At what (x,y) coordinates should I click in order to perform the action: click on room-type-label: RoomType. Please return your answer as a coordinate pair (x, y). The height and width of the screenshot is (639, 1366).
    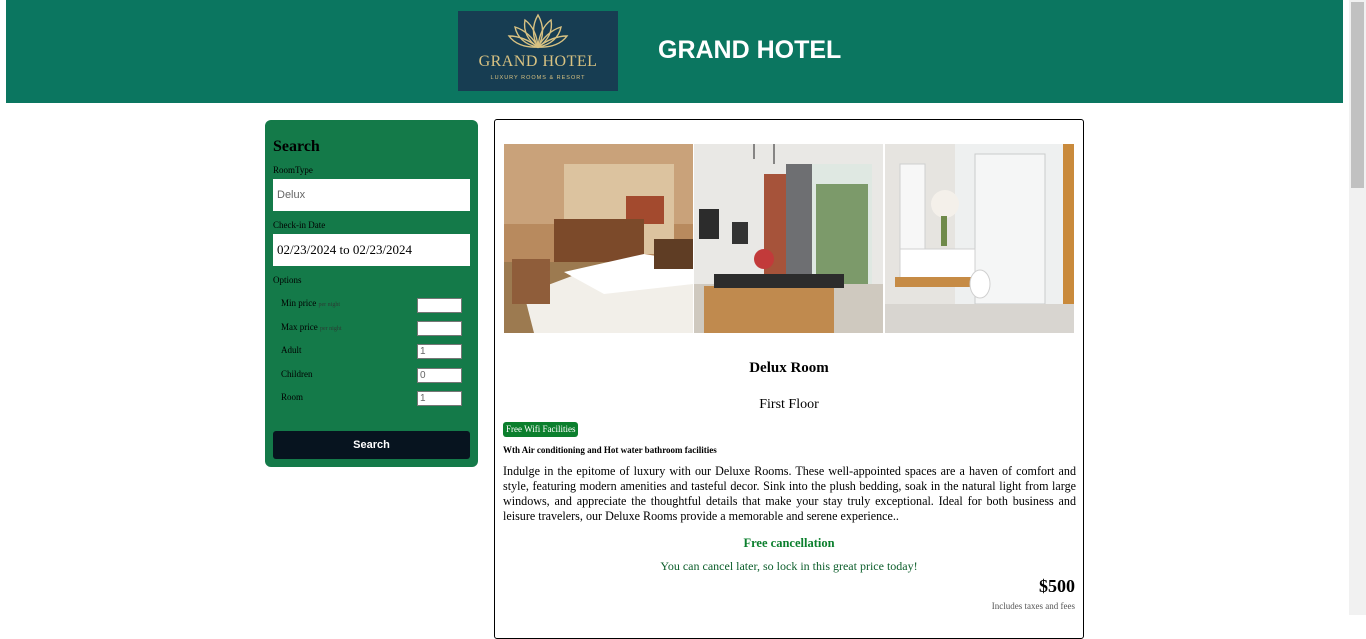
    Looking at the image, I should click on (293, 170).